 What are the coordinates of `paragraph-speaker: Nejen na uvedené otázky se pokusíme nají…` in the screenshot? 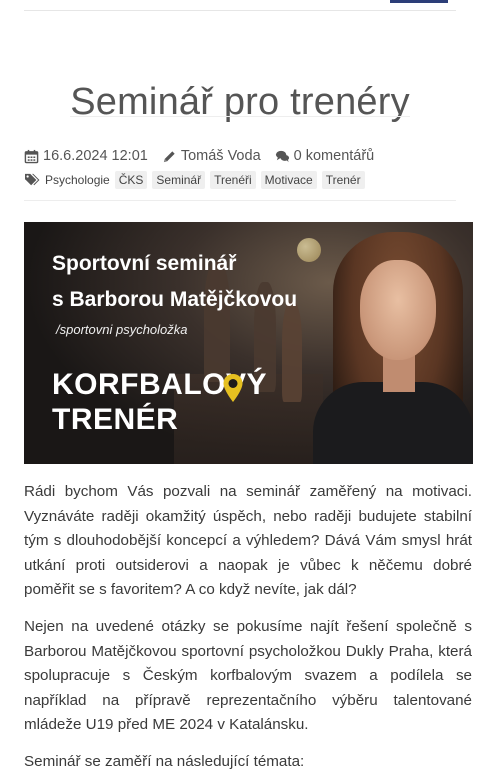 It's located at (248, 675).